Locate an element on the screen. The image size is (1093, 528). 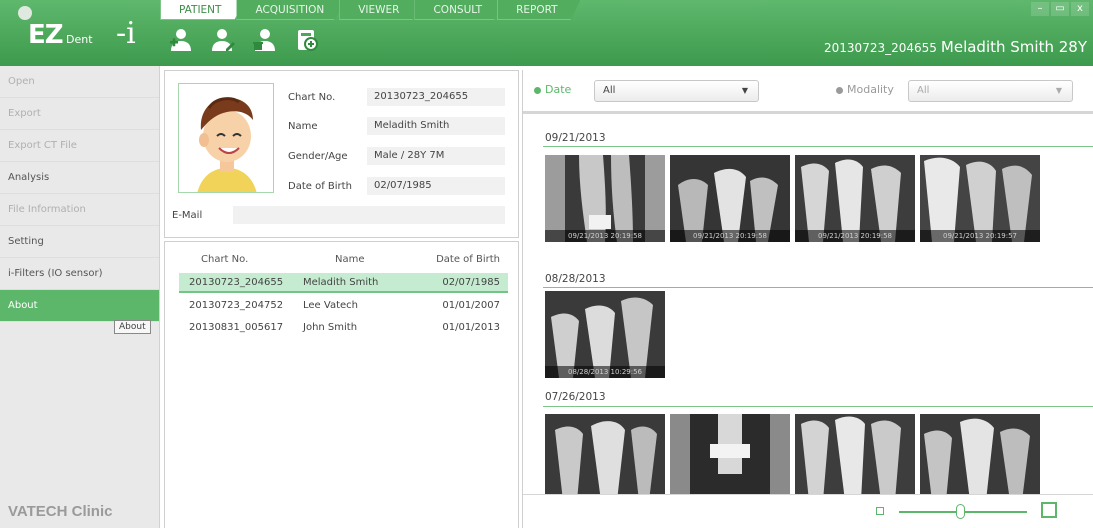
logo-i: -i is located at coordinates (126, 33).